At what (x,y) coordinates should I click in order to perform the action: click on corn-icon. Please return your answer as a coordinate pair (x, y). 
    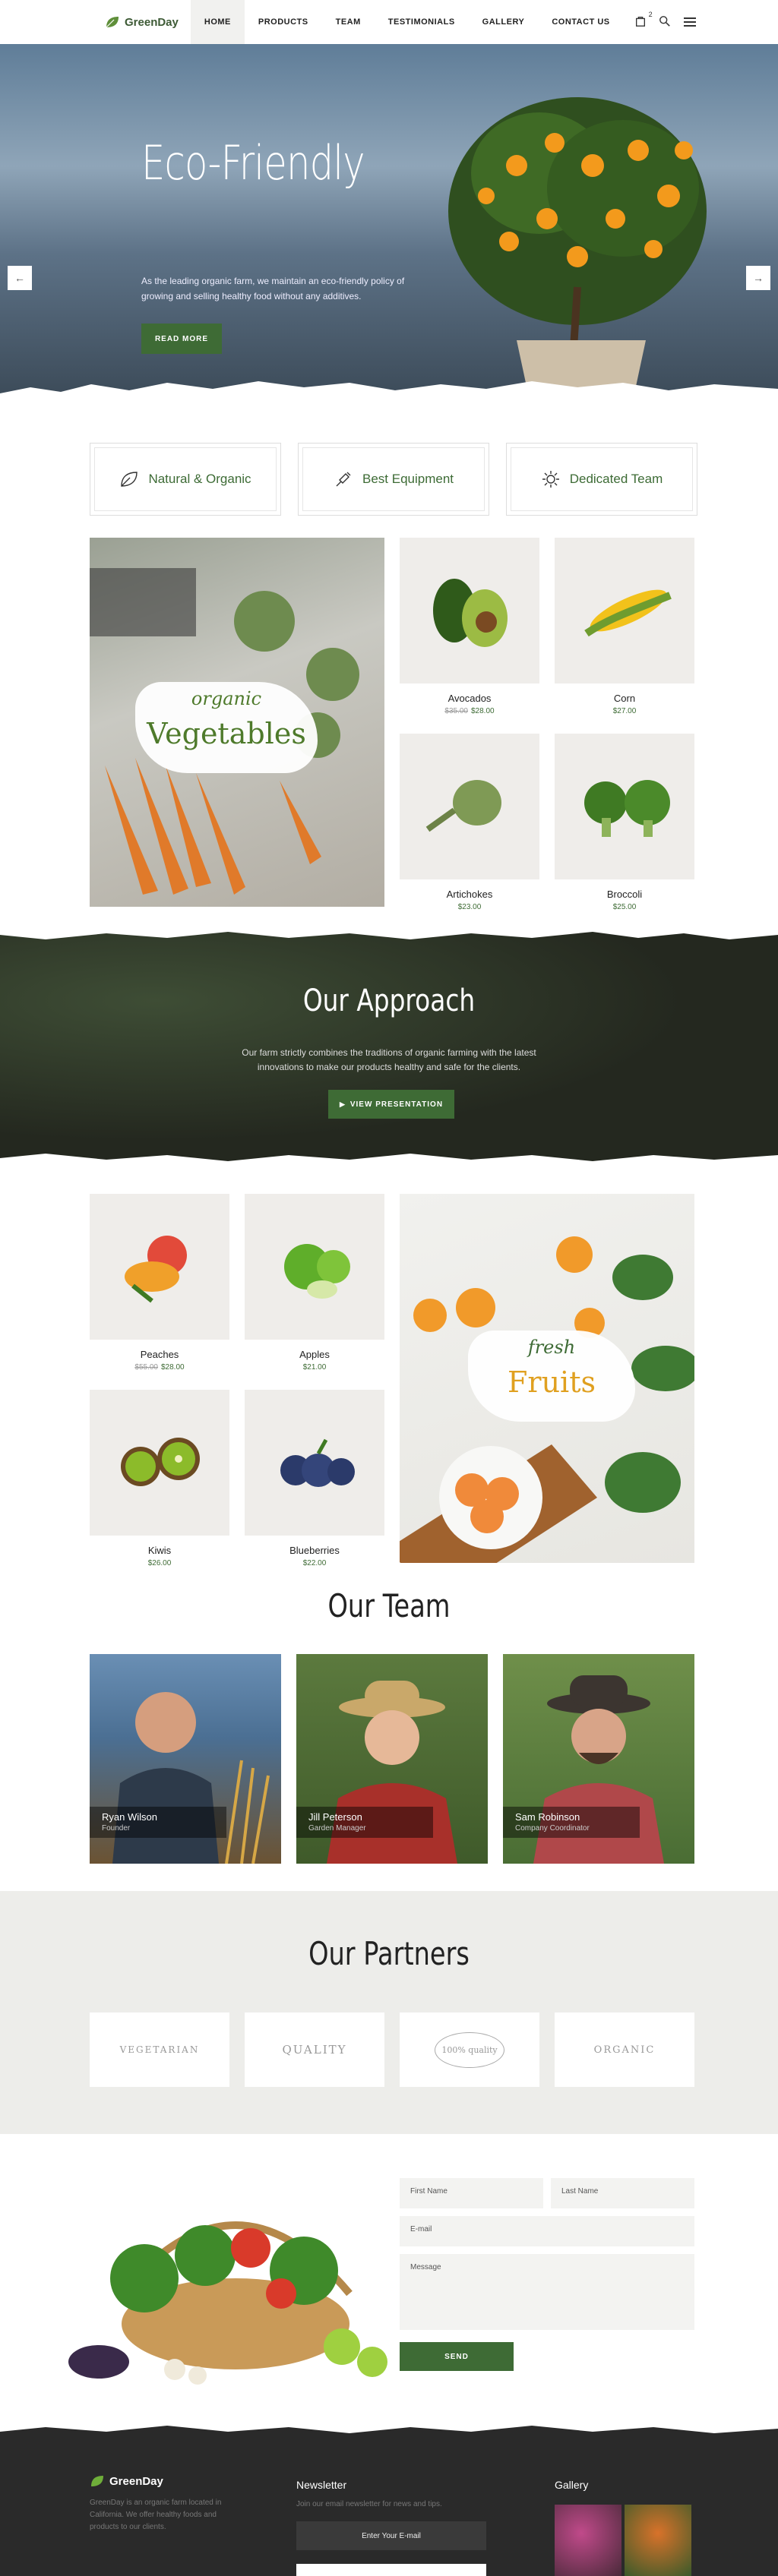
    Looking at the image, I should click on (628, 613).